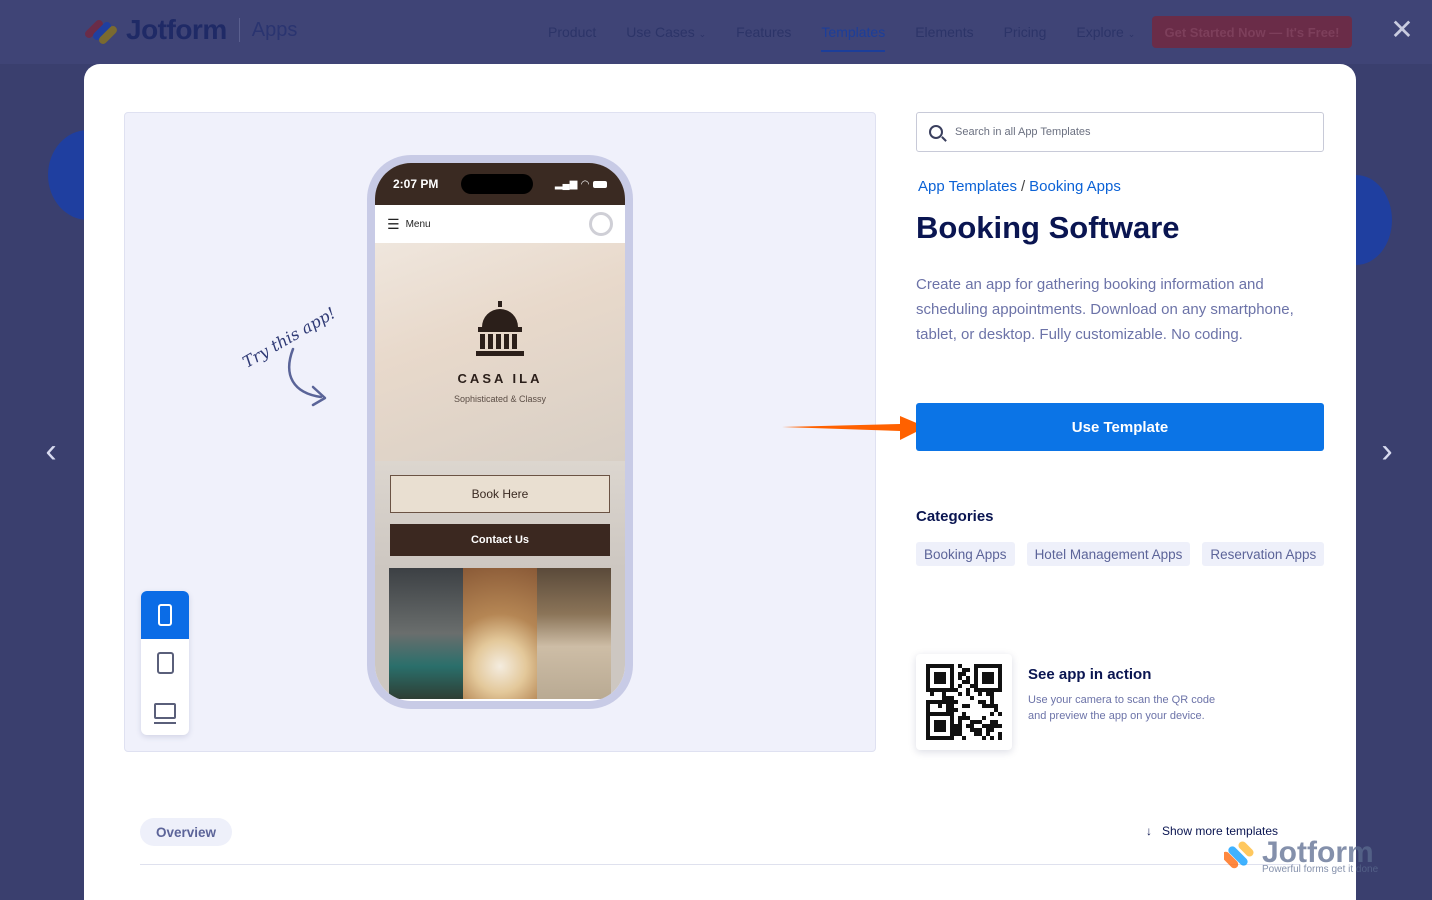  I want to click on phone-notch, so click(496, 184).